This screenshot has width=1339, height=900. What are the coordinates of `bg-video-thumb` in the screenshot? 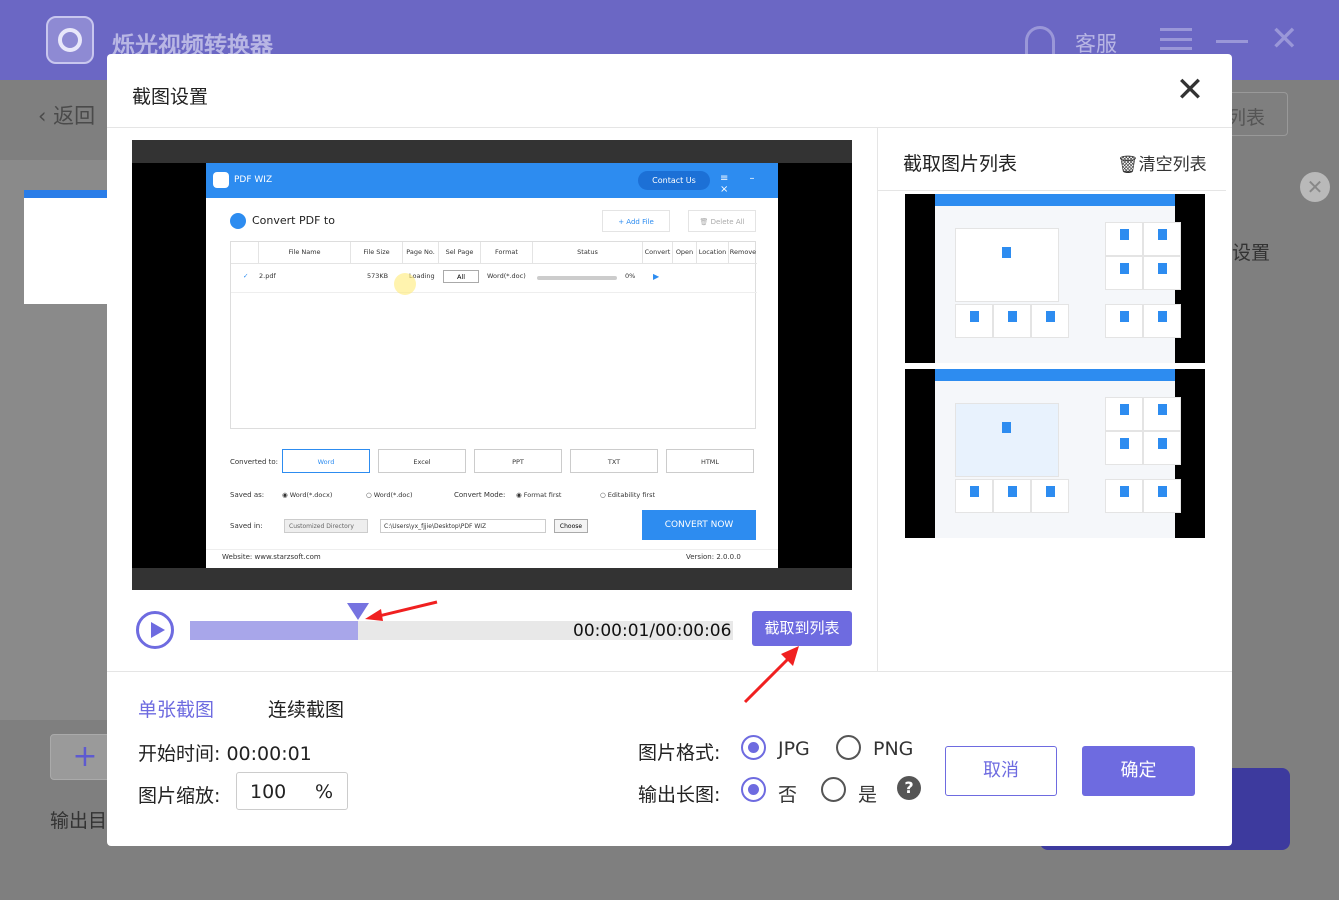 It's located at (68, 247).